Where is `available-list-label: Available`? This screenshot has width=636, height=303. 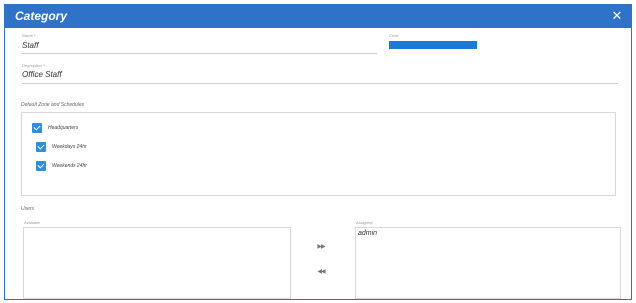 available-list-label: Available is located at coordinates (32, 222).